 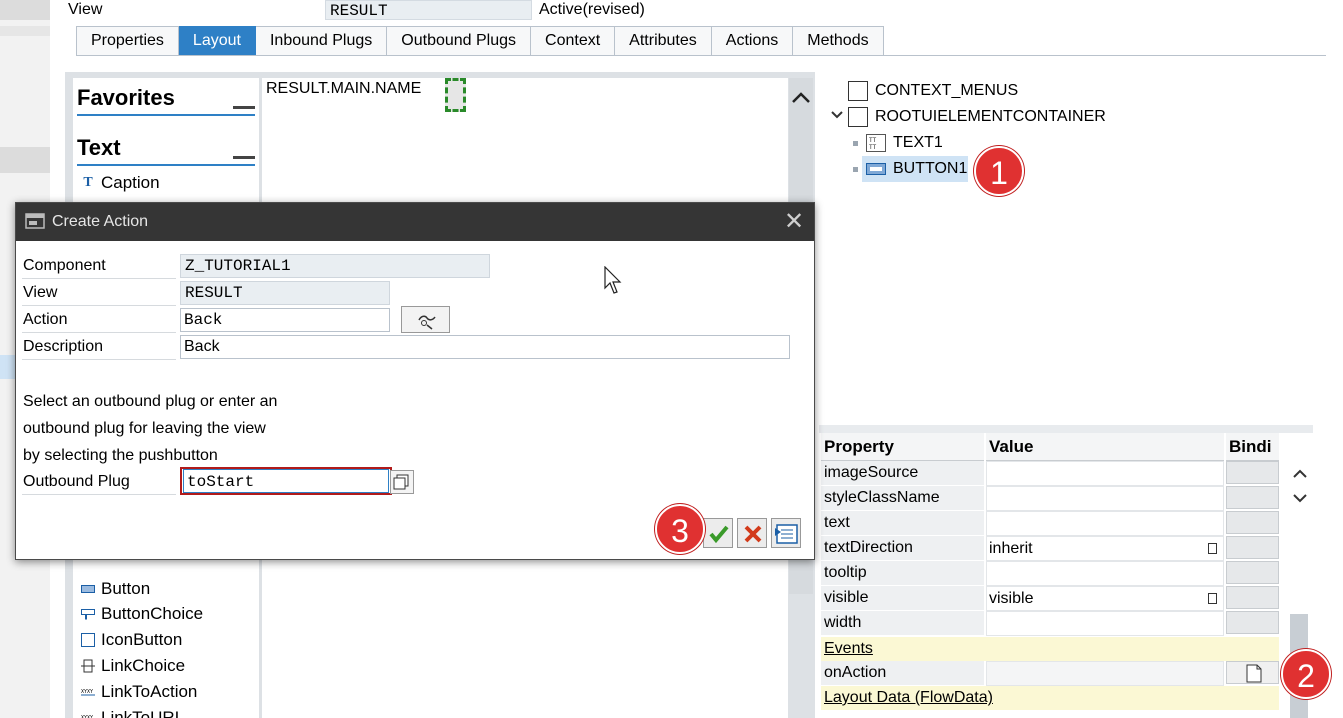 I want to click on scroll-up-icon, so click(x=801, y=98).